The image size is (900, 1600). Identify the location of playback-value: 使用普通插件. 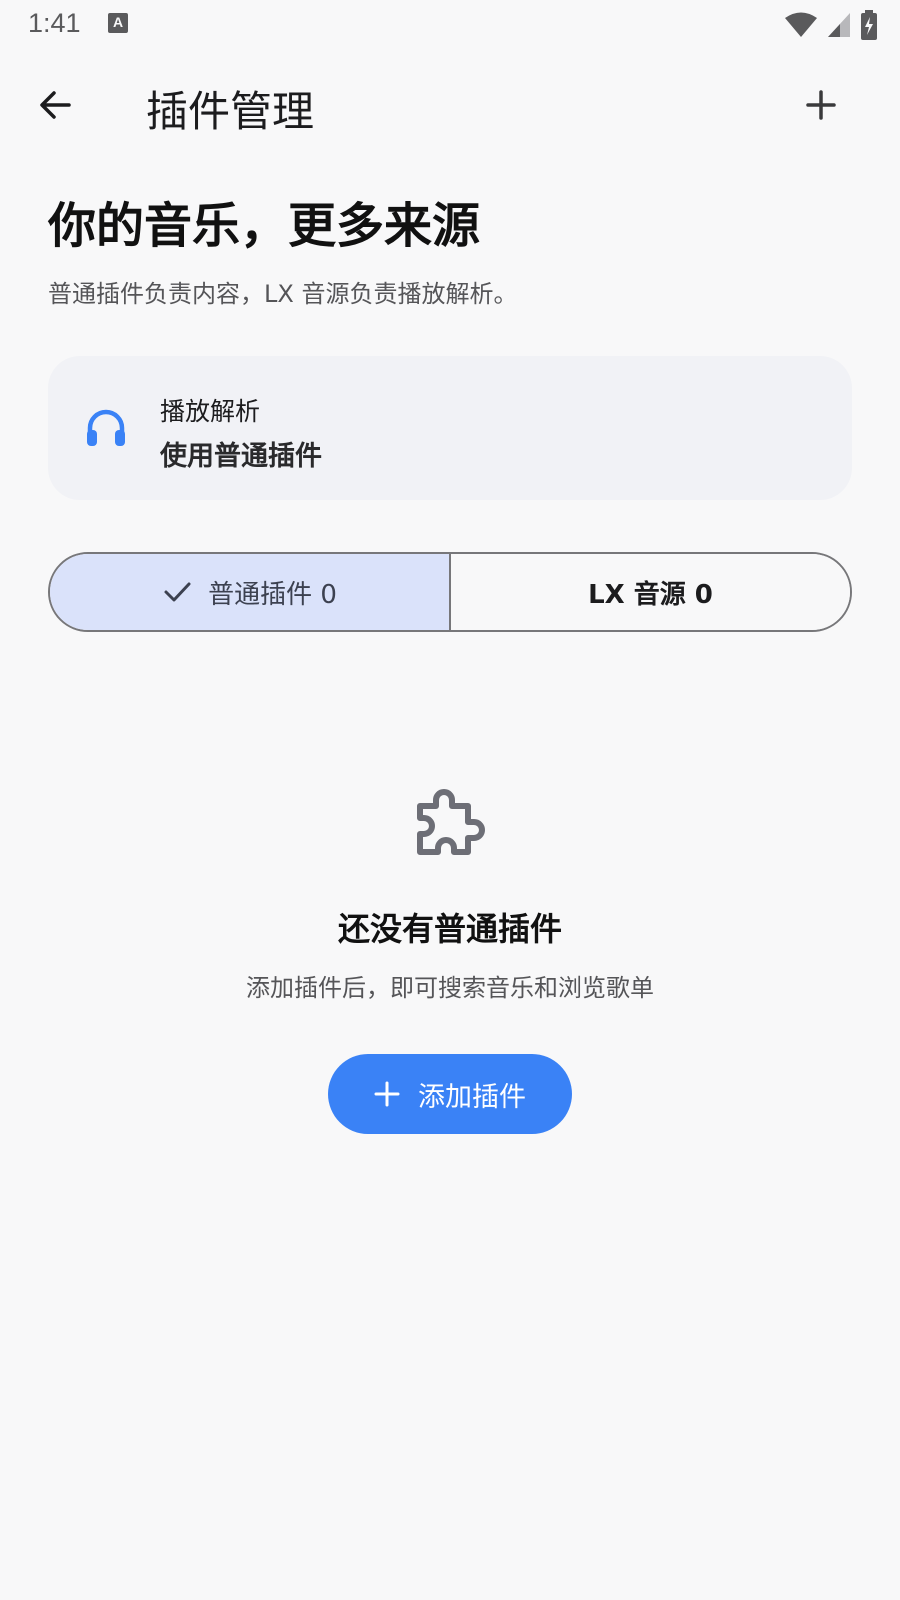
(241, 456).